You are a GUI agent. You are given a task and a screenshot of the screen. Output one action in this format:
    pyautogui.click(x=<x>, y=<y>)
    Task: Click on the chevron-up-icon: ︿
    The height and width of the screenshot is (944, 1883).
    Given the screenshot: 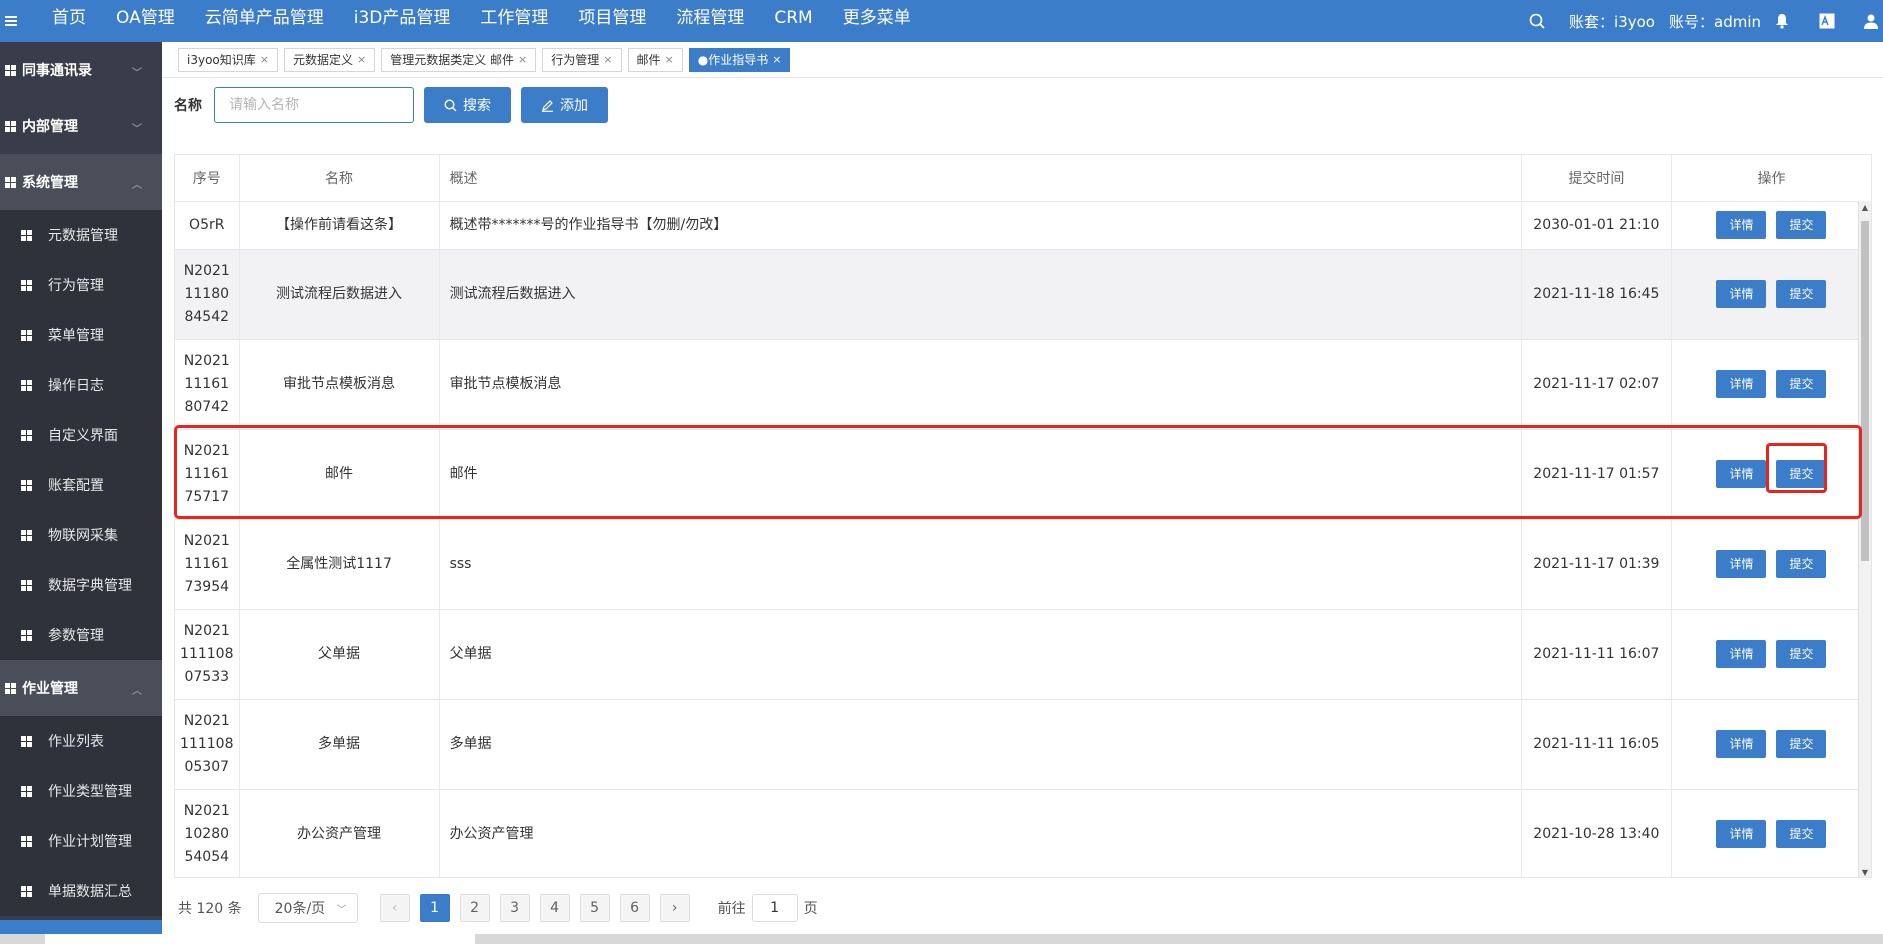 What is the action you would take?
    pyautogui.click(x=137, y=691)
    